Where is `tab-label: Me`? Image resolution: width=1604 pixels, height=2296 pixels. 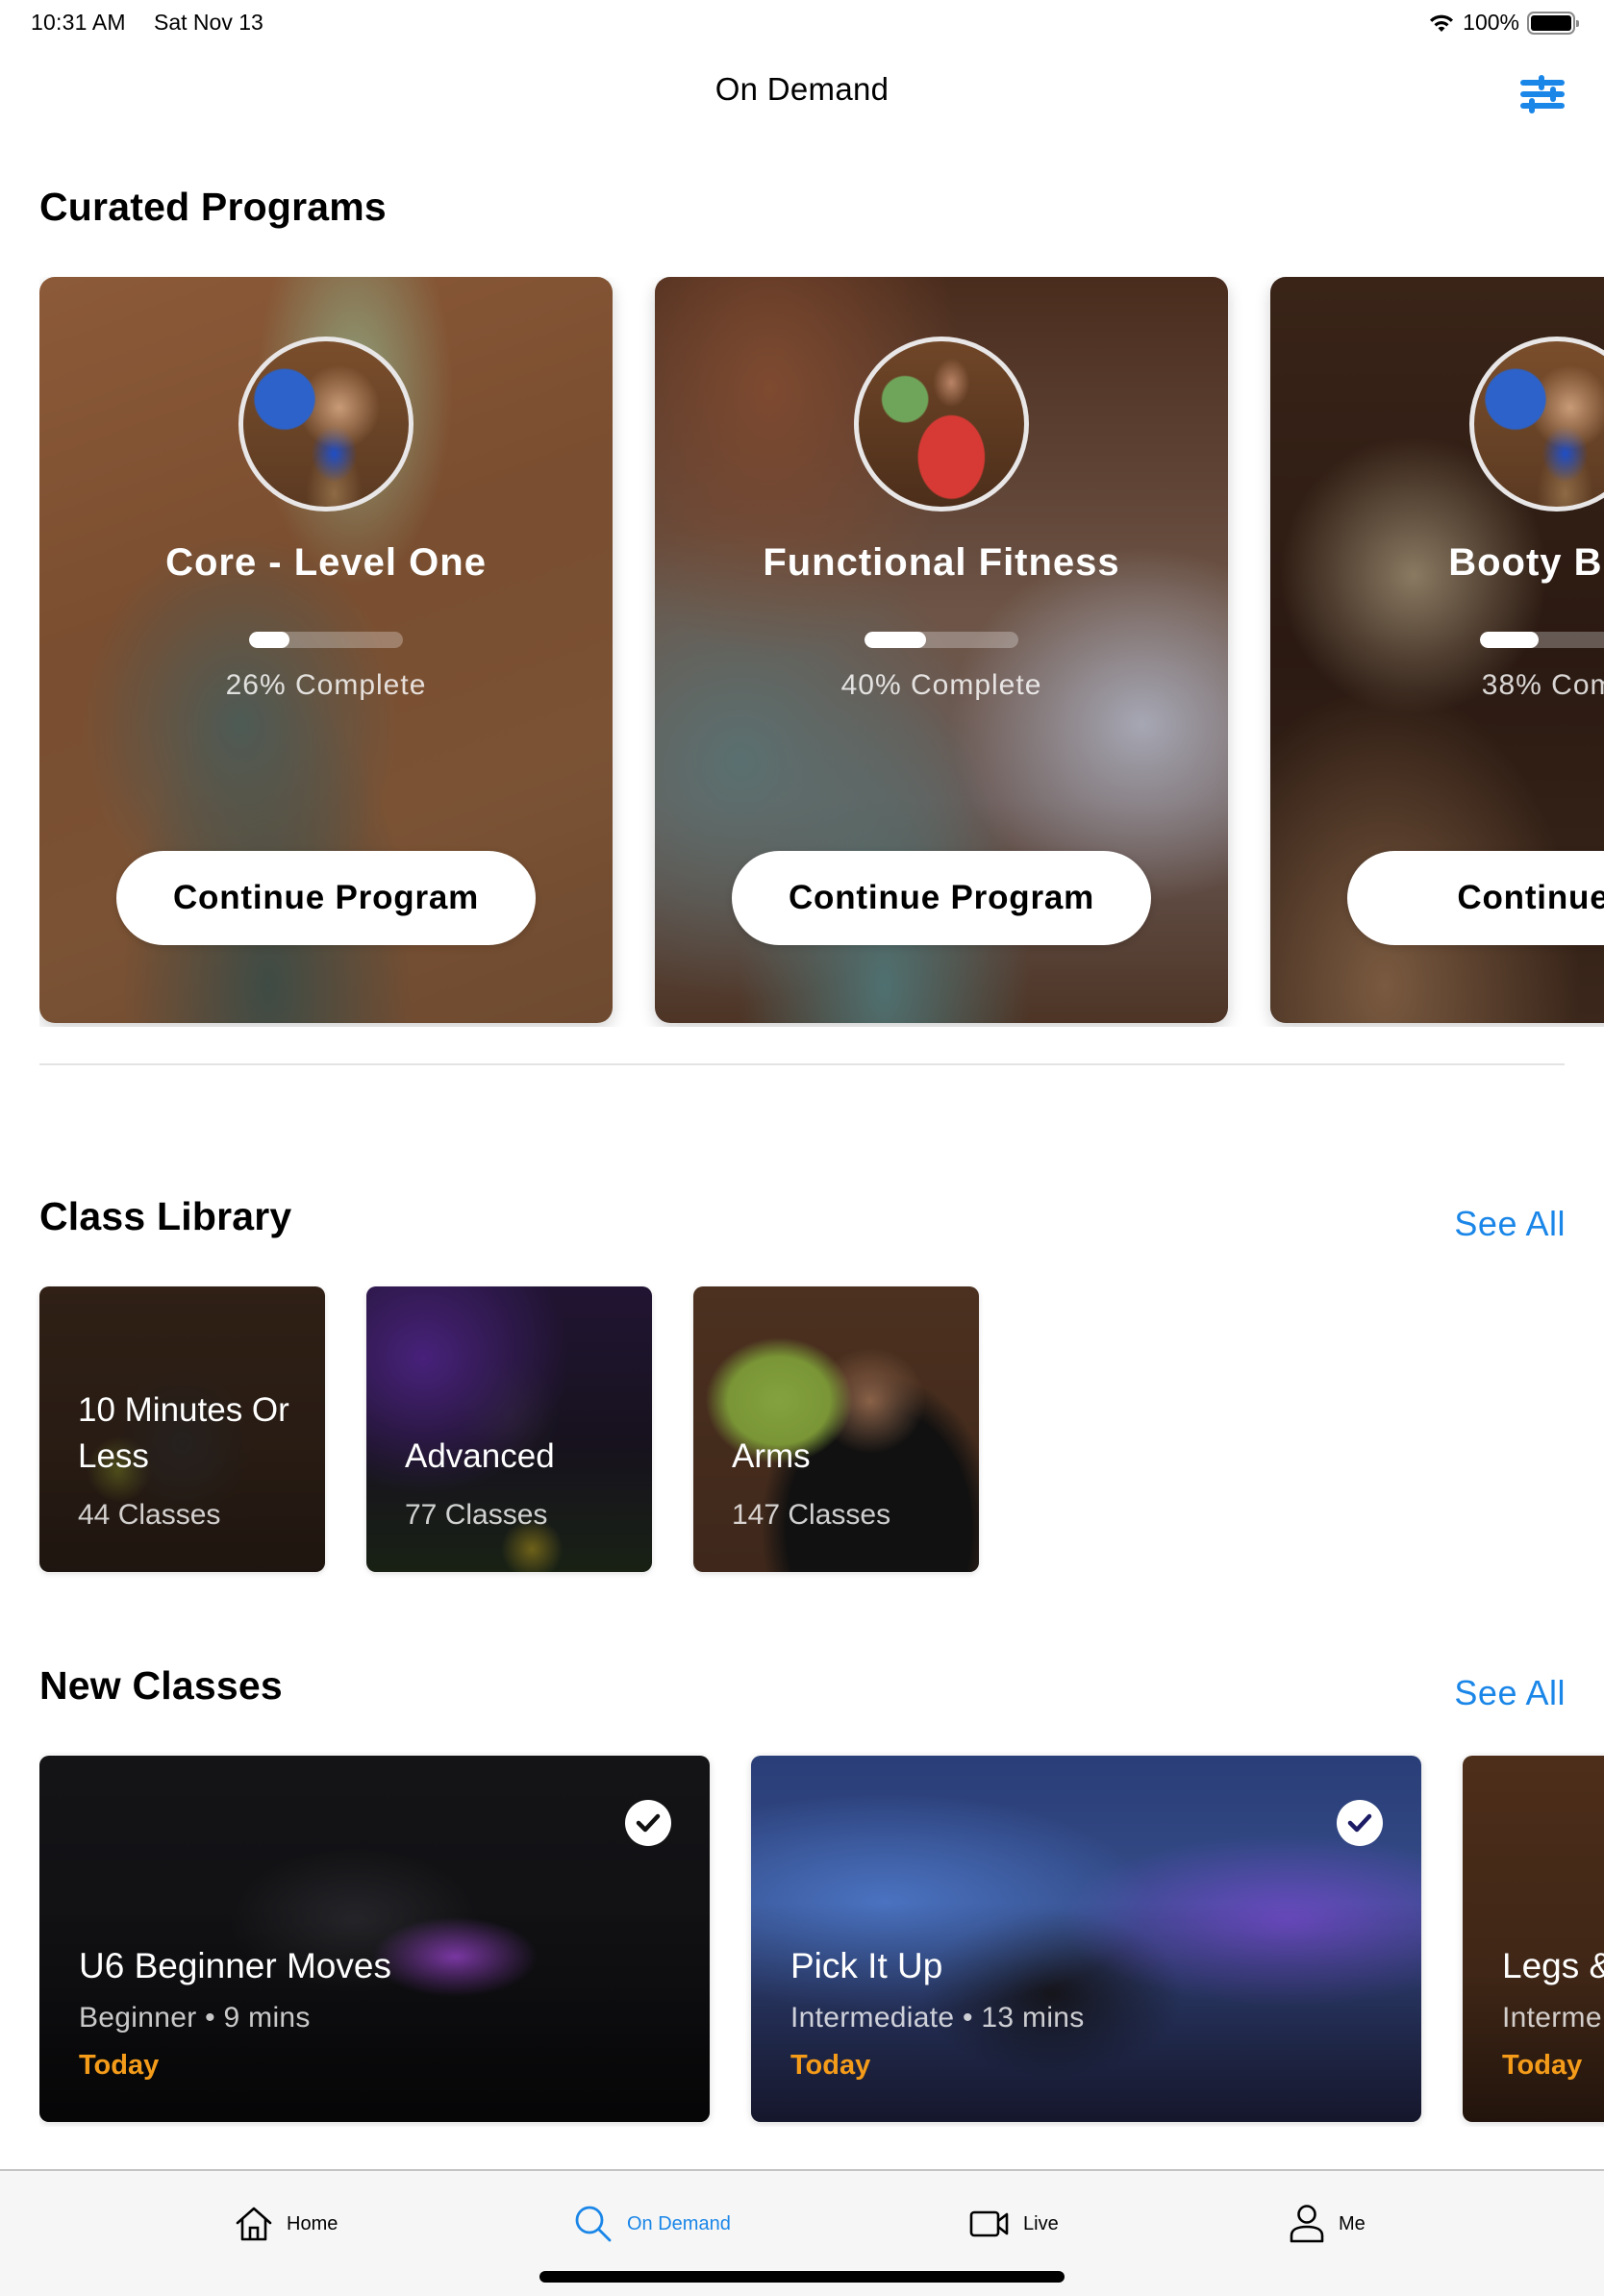
tab-label: Me is located at coordinates (1352, 2223).